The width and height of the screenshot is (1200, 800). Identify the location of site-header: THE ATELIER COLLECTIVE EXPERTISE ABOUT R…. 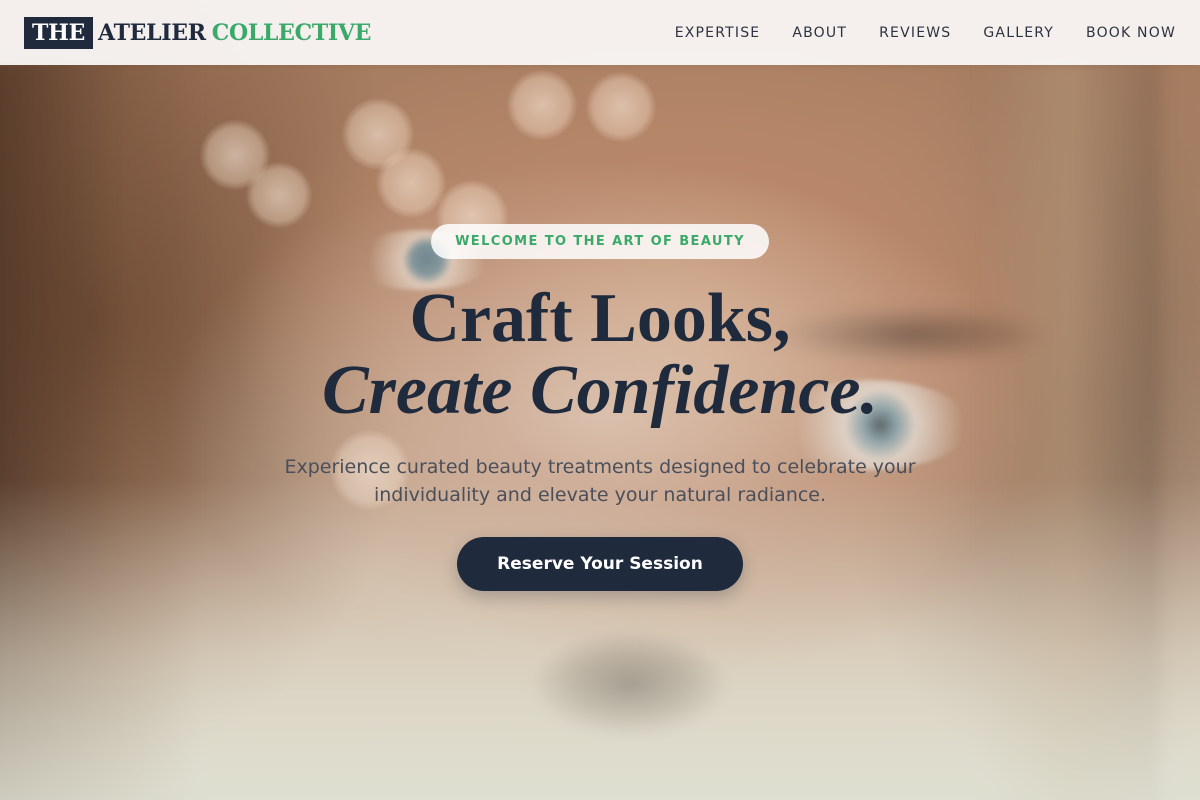
(600, 32).